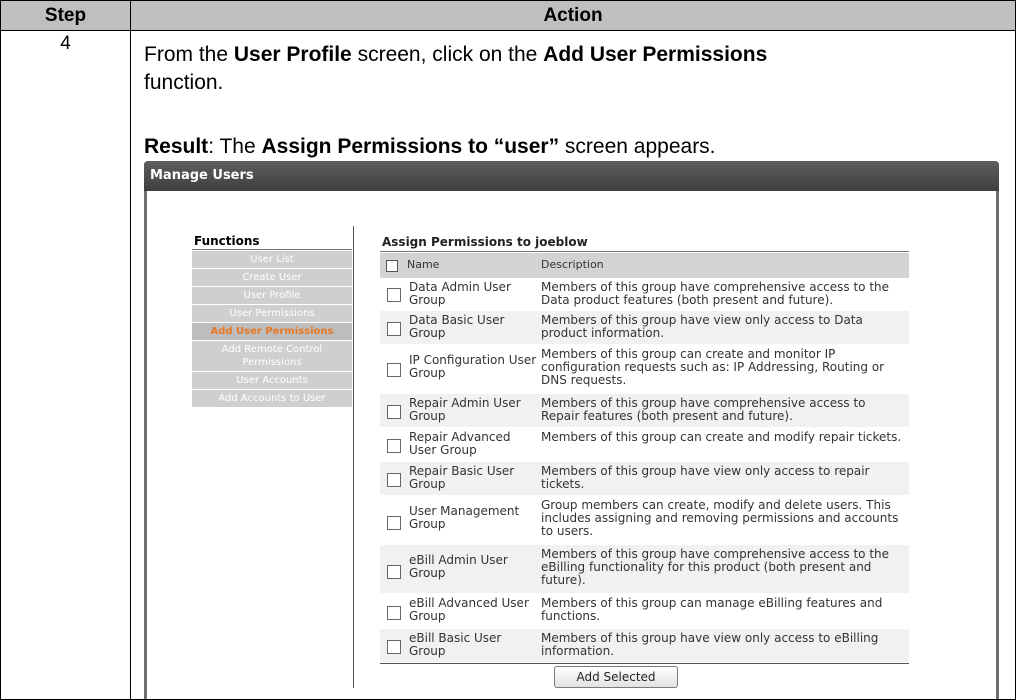 This screenshot has width=1016, height=700. What do you see at coordinates (571, 176) in the screenshot?
I see `window-title-bar: Manage Users` at bounding box center [571, 176].